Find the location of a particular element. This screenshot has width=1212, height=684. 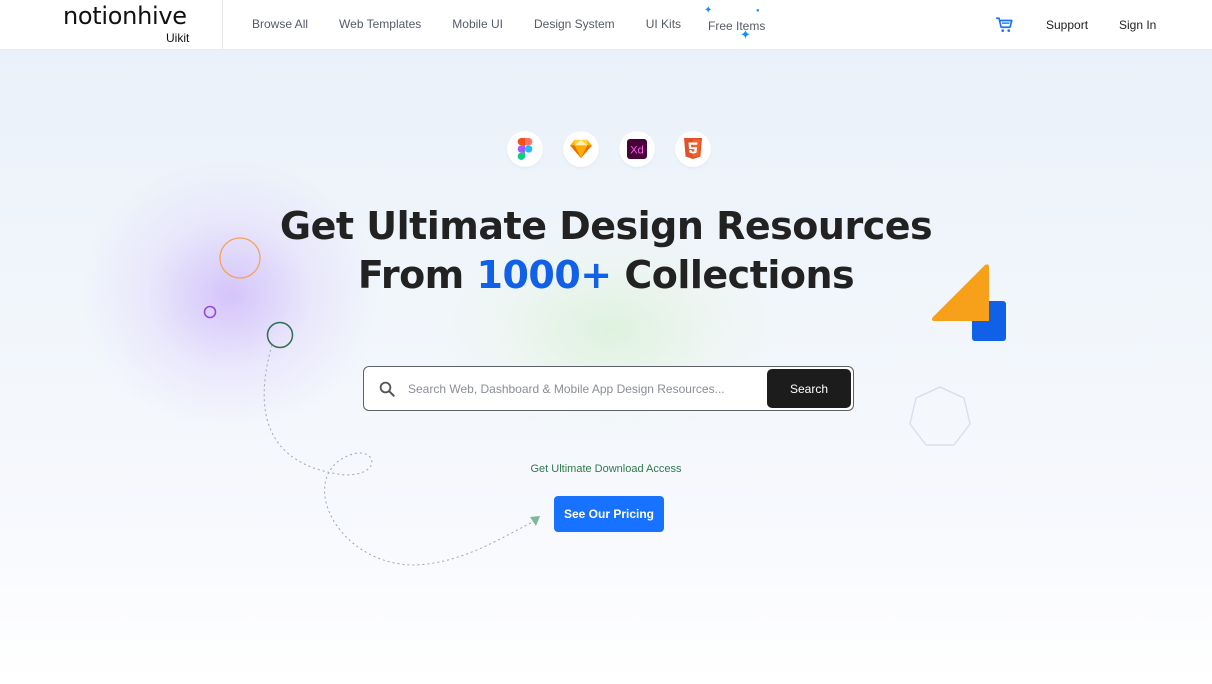

heading-count: 1000+ is located at coordinates (544, 275).